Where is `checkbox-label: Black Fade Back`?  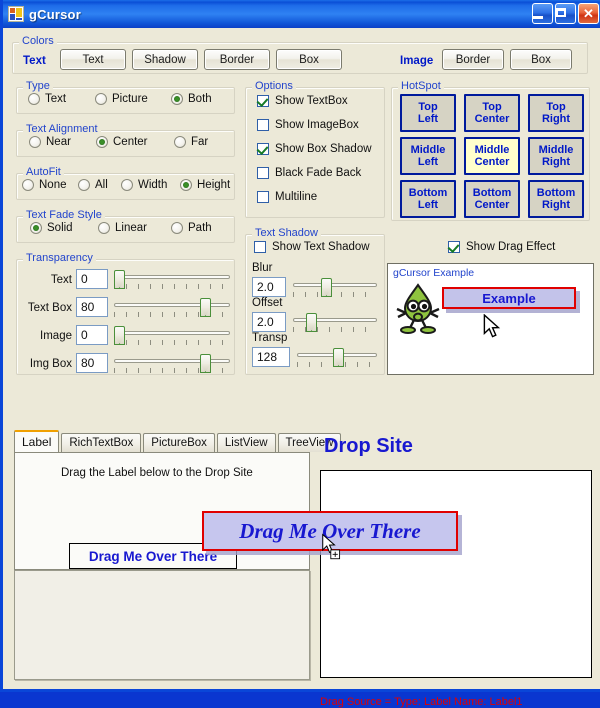 checkbox-label: Black Fade Back is located at coordinates (318, 173).